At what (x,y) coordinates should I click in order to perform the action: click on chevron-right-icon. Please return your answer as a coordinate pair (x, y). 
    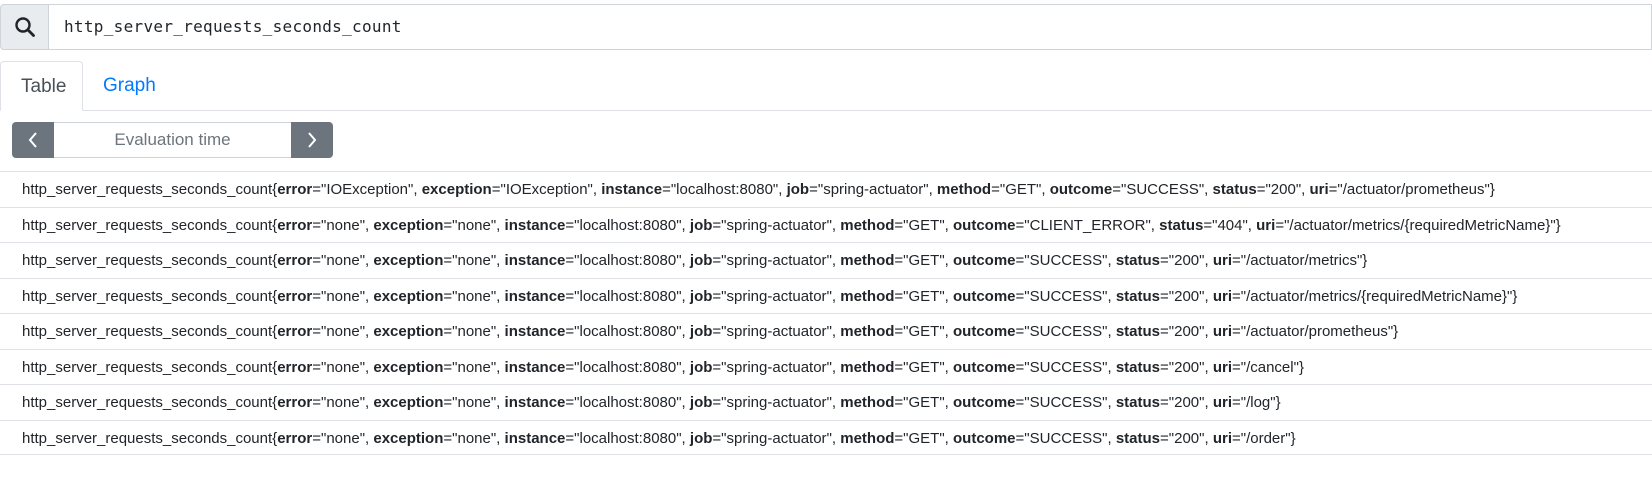
    Looking at the image, I should click on (312, 140).